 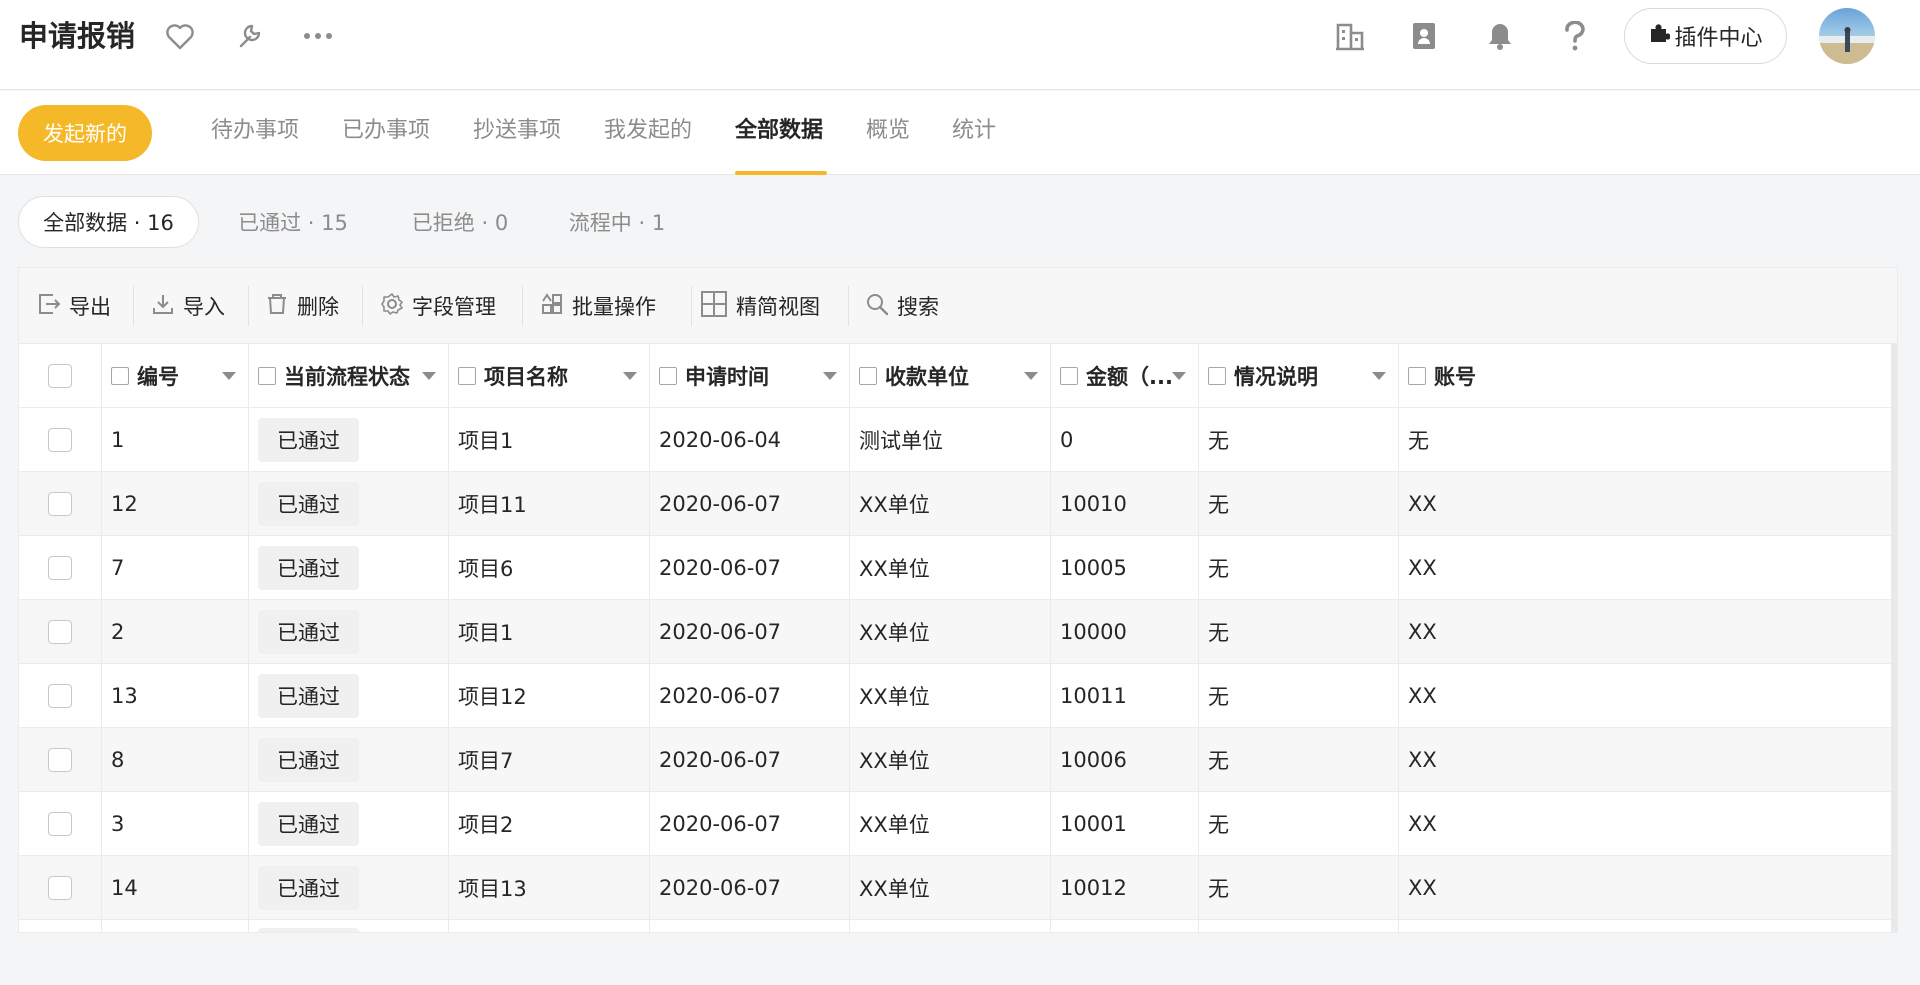 I want to click on cell-amount: 0, so click(x=1124, y=439).